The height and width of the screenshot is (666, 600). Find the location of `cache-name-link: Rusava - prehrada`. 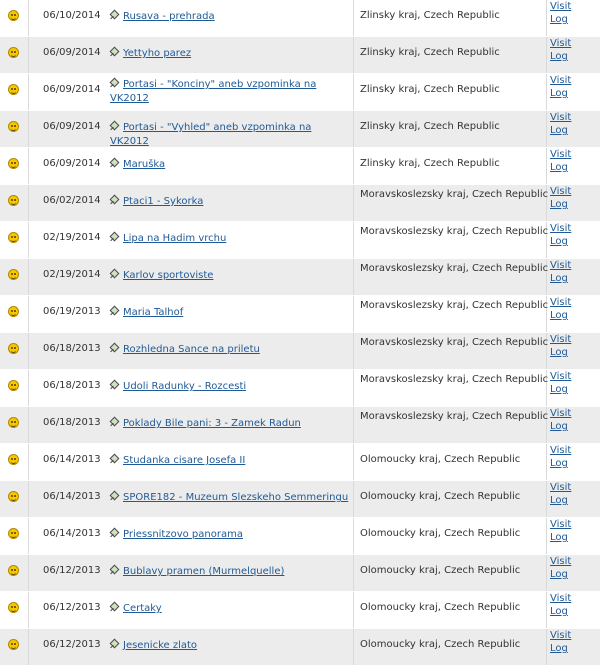

cache-name-link: Rusava - prehrada is located at coordinates (169, 16).